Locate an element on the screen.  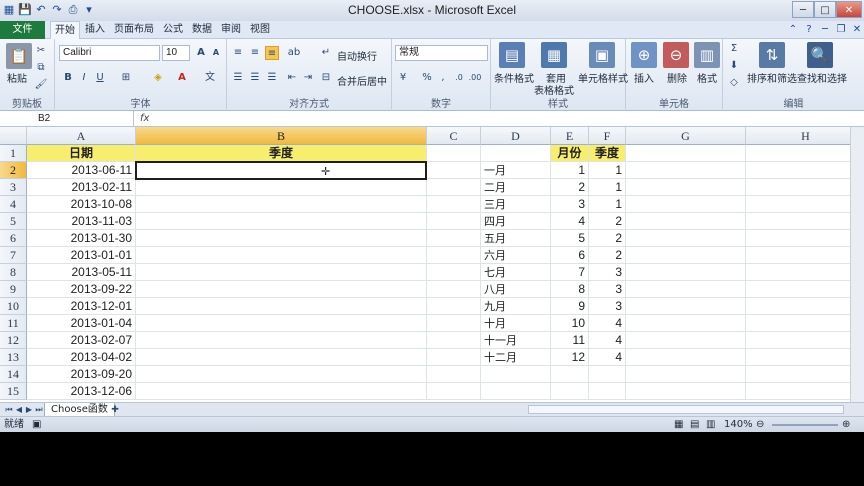
cell-h14 is located at coordinates (798, 374).